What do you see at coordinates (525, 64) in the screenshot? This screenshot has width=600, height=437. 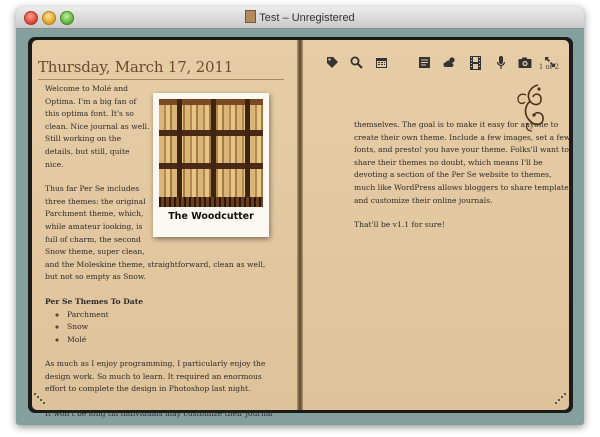 I see `camera-icon` at bounding box center [525, 64].